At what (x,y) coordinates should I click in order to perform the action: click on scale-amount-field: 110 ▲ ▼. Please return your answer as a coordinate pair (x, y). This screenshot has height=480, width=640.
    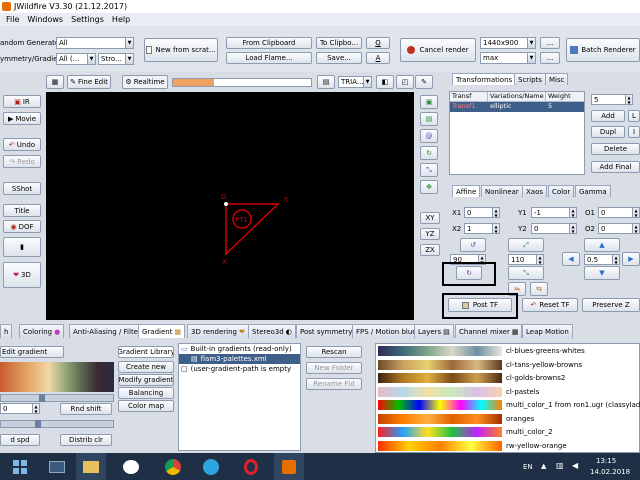
    Looking at the image, I should click on (526, 259).